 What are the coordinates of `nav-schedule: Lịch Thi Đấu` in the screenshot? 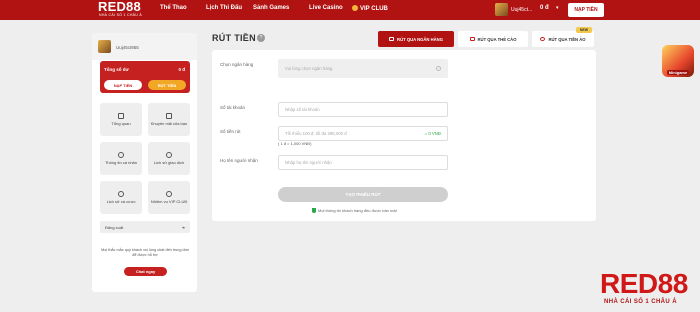 It's located at (224, 8).